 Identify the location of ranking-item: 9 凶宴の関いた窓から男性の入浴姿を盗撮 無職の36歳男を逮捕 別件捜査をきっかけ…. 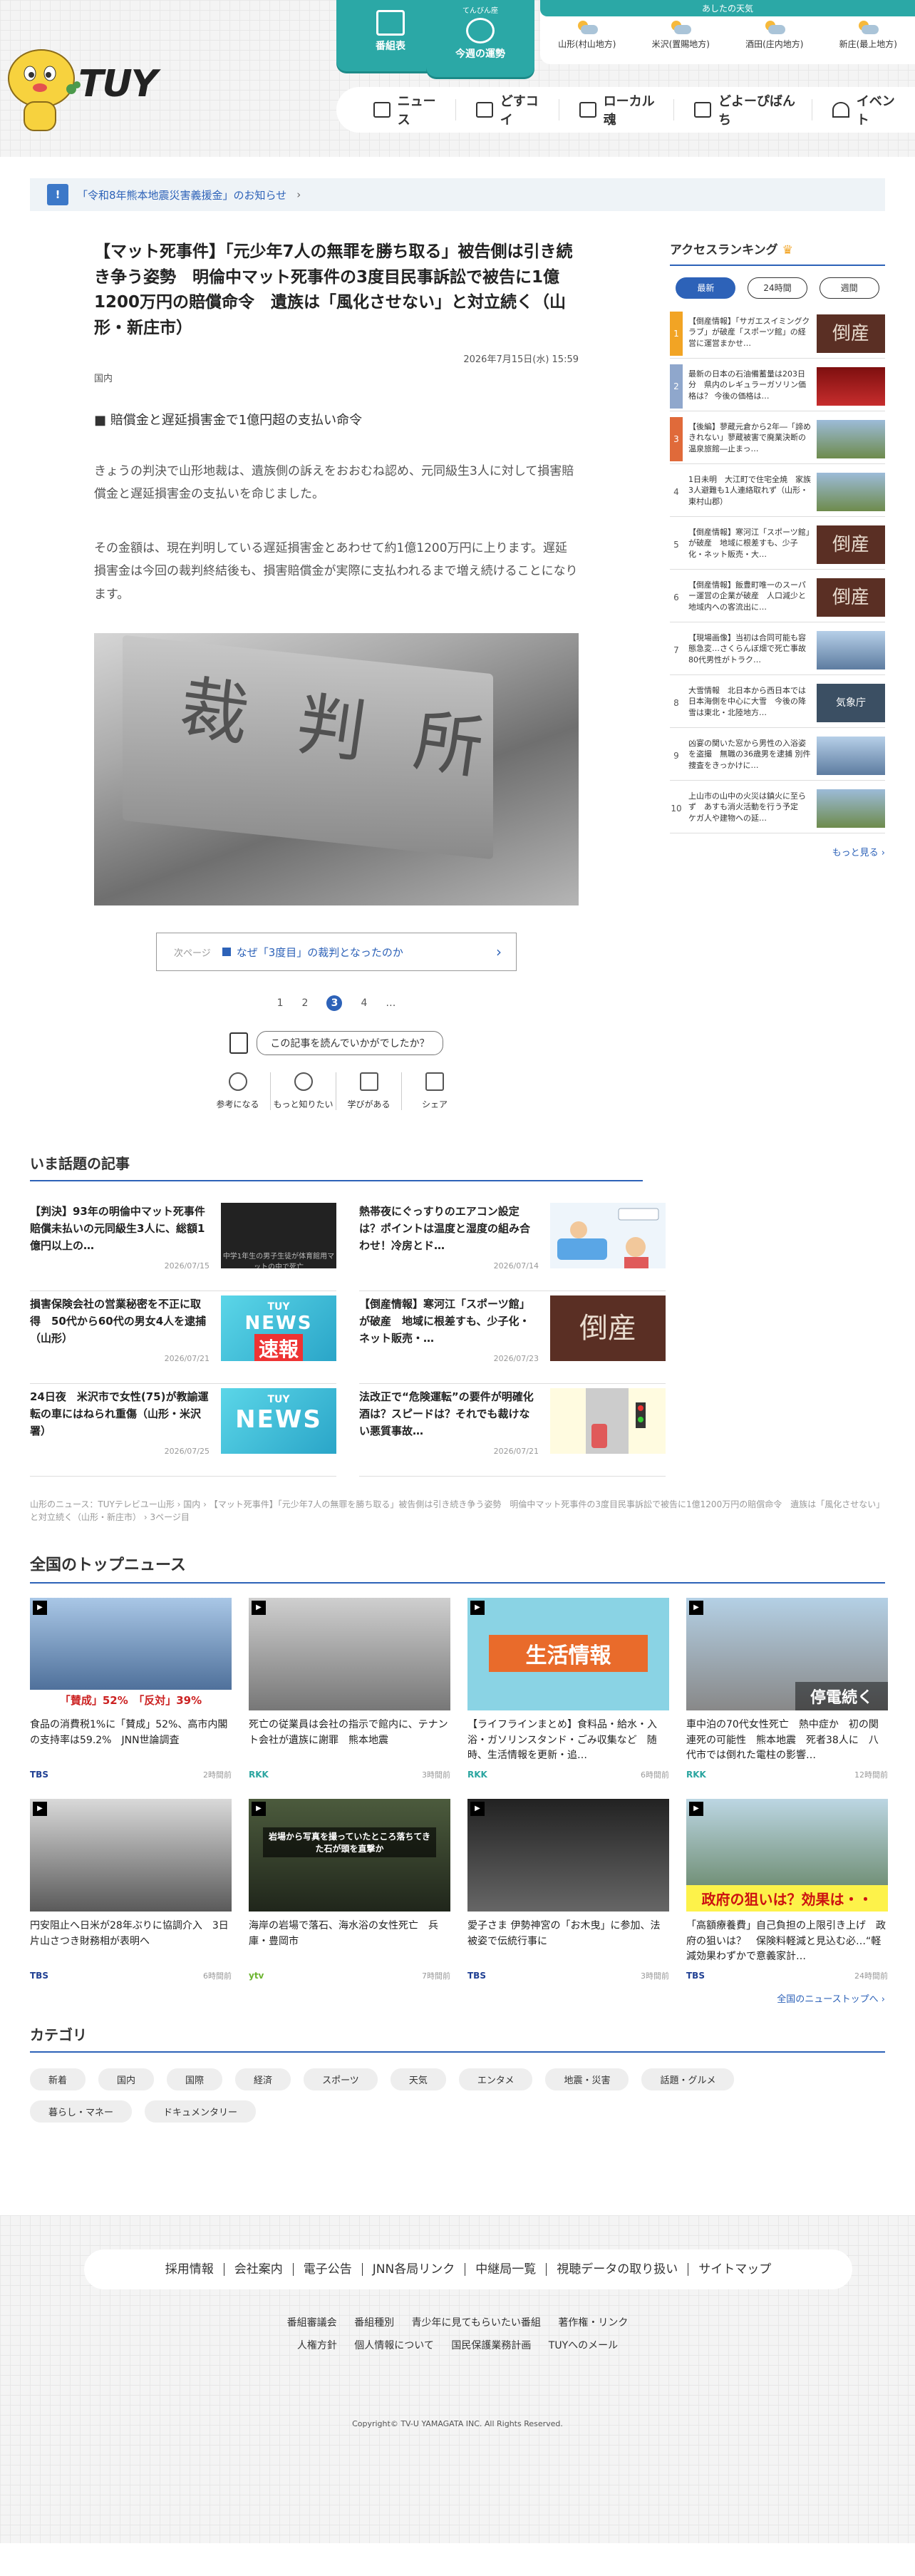
(778, 756).